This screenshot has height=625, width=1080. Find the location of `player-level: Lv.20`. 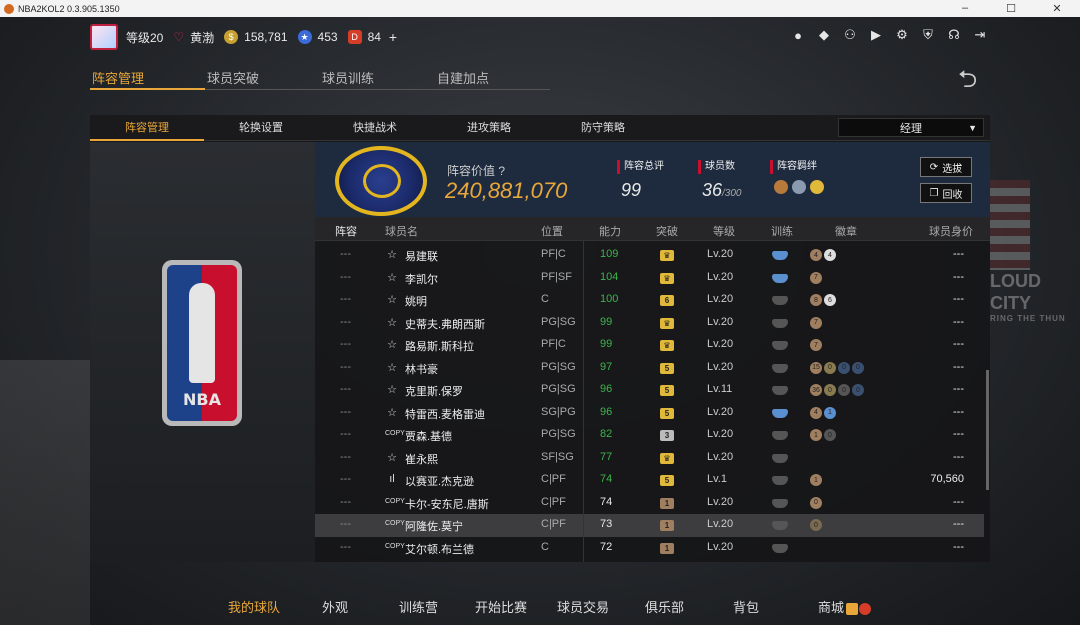

player-level: Lv.20 is located at coordinates (720, 411).